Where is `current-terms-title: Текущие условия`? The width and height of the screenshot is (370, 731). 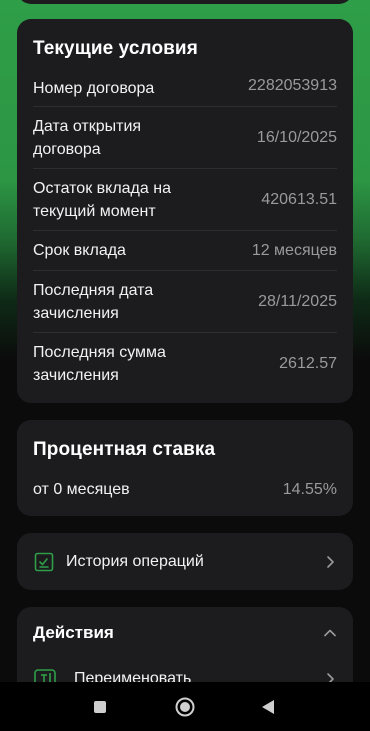 current-terms-title: Текущие условия is located at coordinates (115, 48).